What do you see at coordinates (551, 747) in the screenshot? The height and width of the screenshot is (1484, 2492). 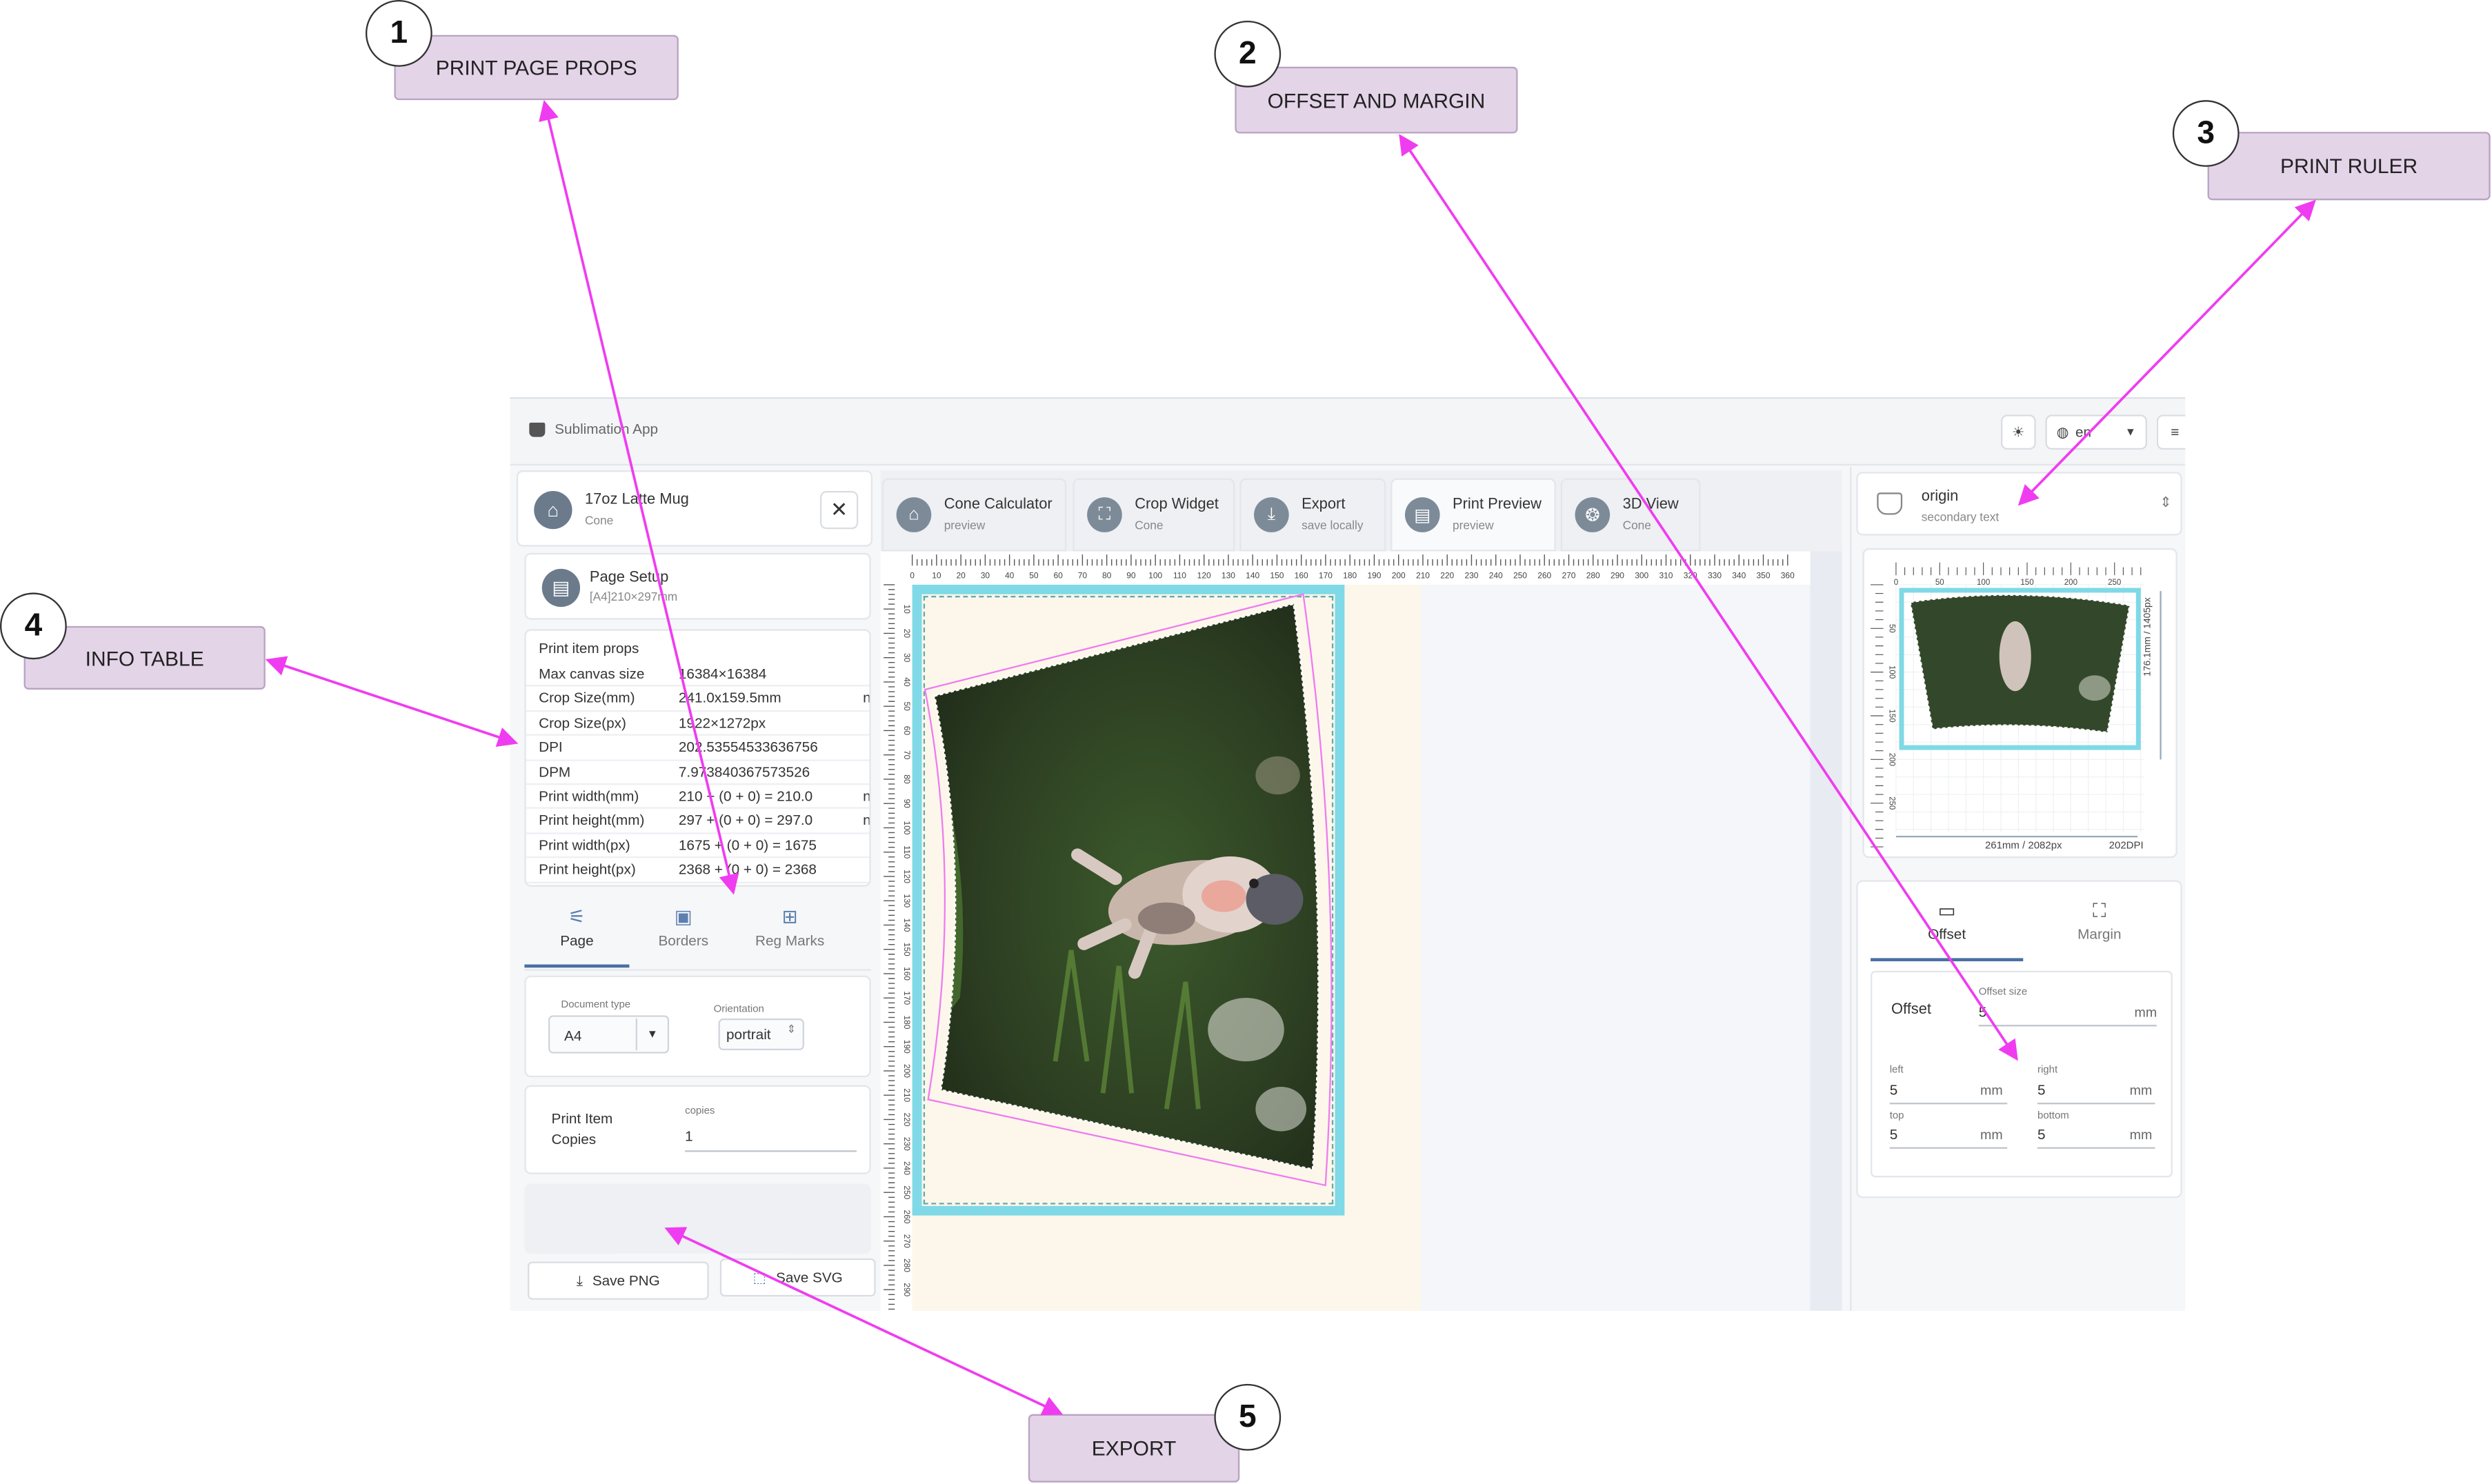 I see `table-key: DPI` at bounding box center [551, 747].